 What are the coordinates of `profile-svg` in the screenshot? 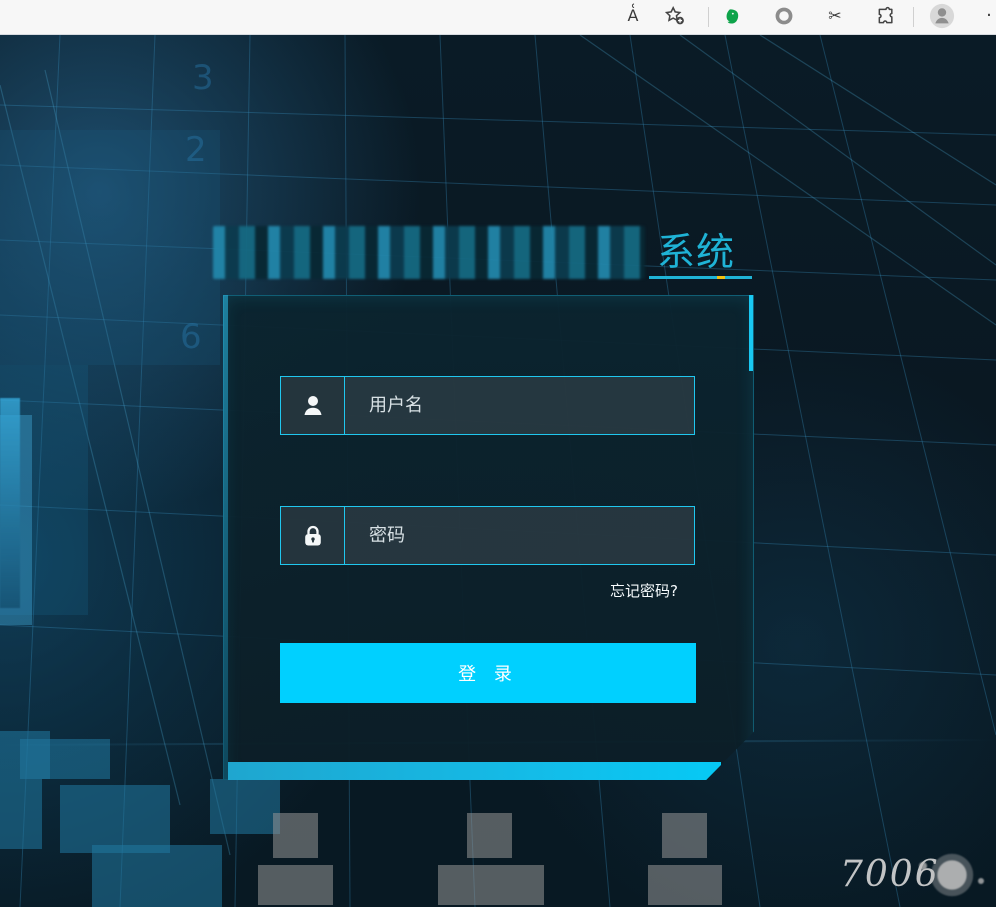 It's located at (942, 16).